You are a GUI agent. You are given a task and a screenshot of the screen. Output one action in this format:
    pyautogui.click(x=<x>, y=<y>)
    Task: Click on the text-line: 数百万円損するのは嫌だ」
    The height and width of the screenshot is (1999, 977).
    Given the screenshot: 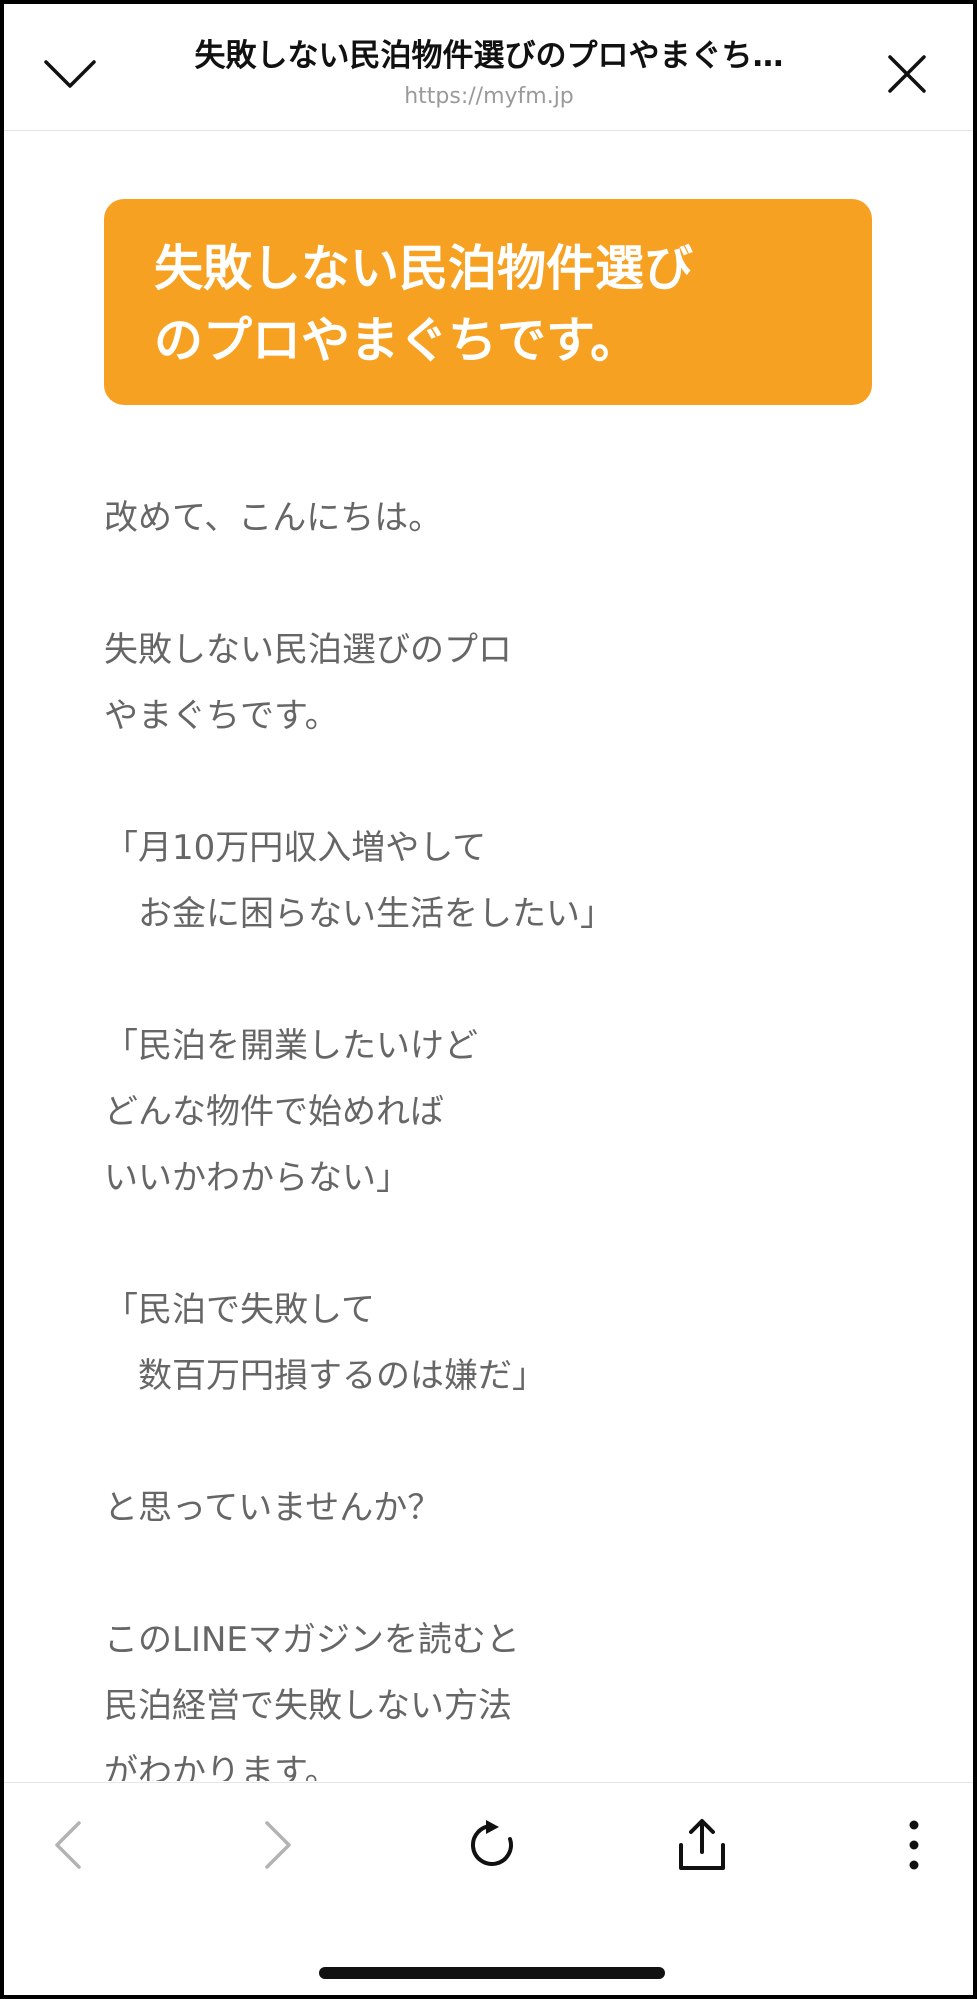 What is the action you would take?
    pyautogui.click(x=325, y=1376)
    